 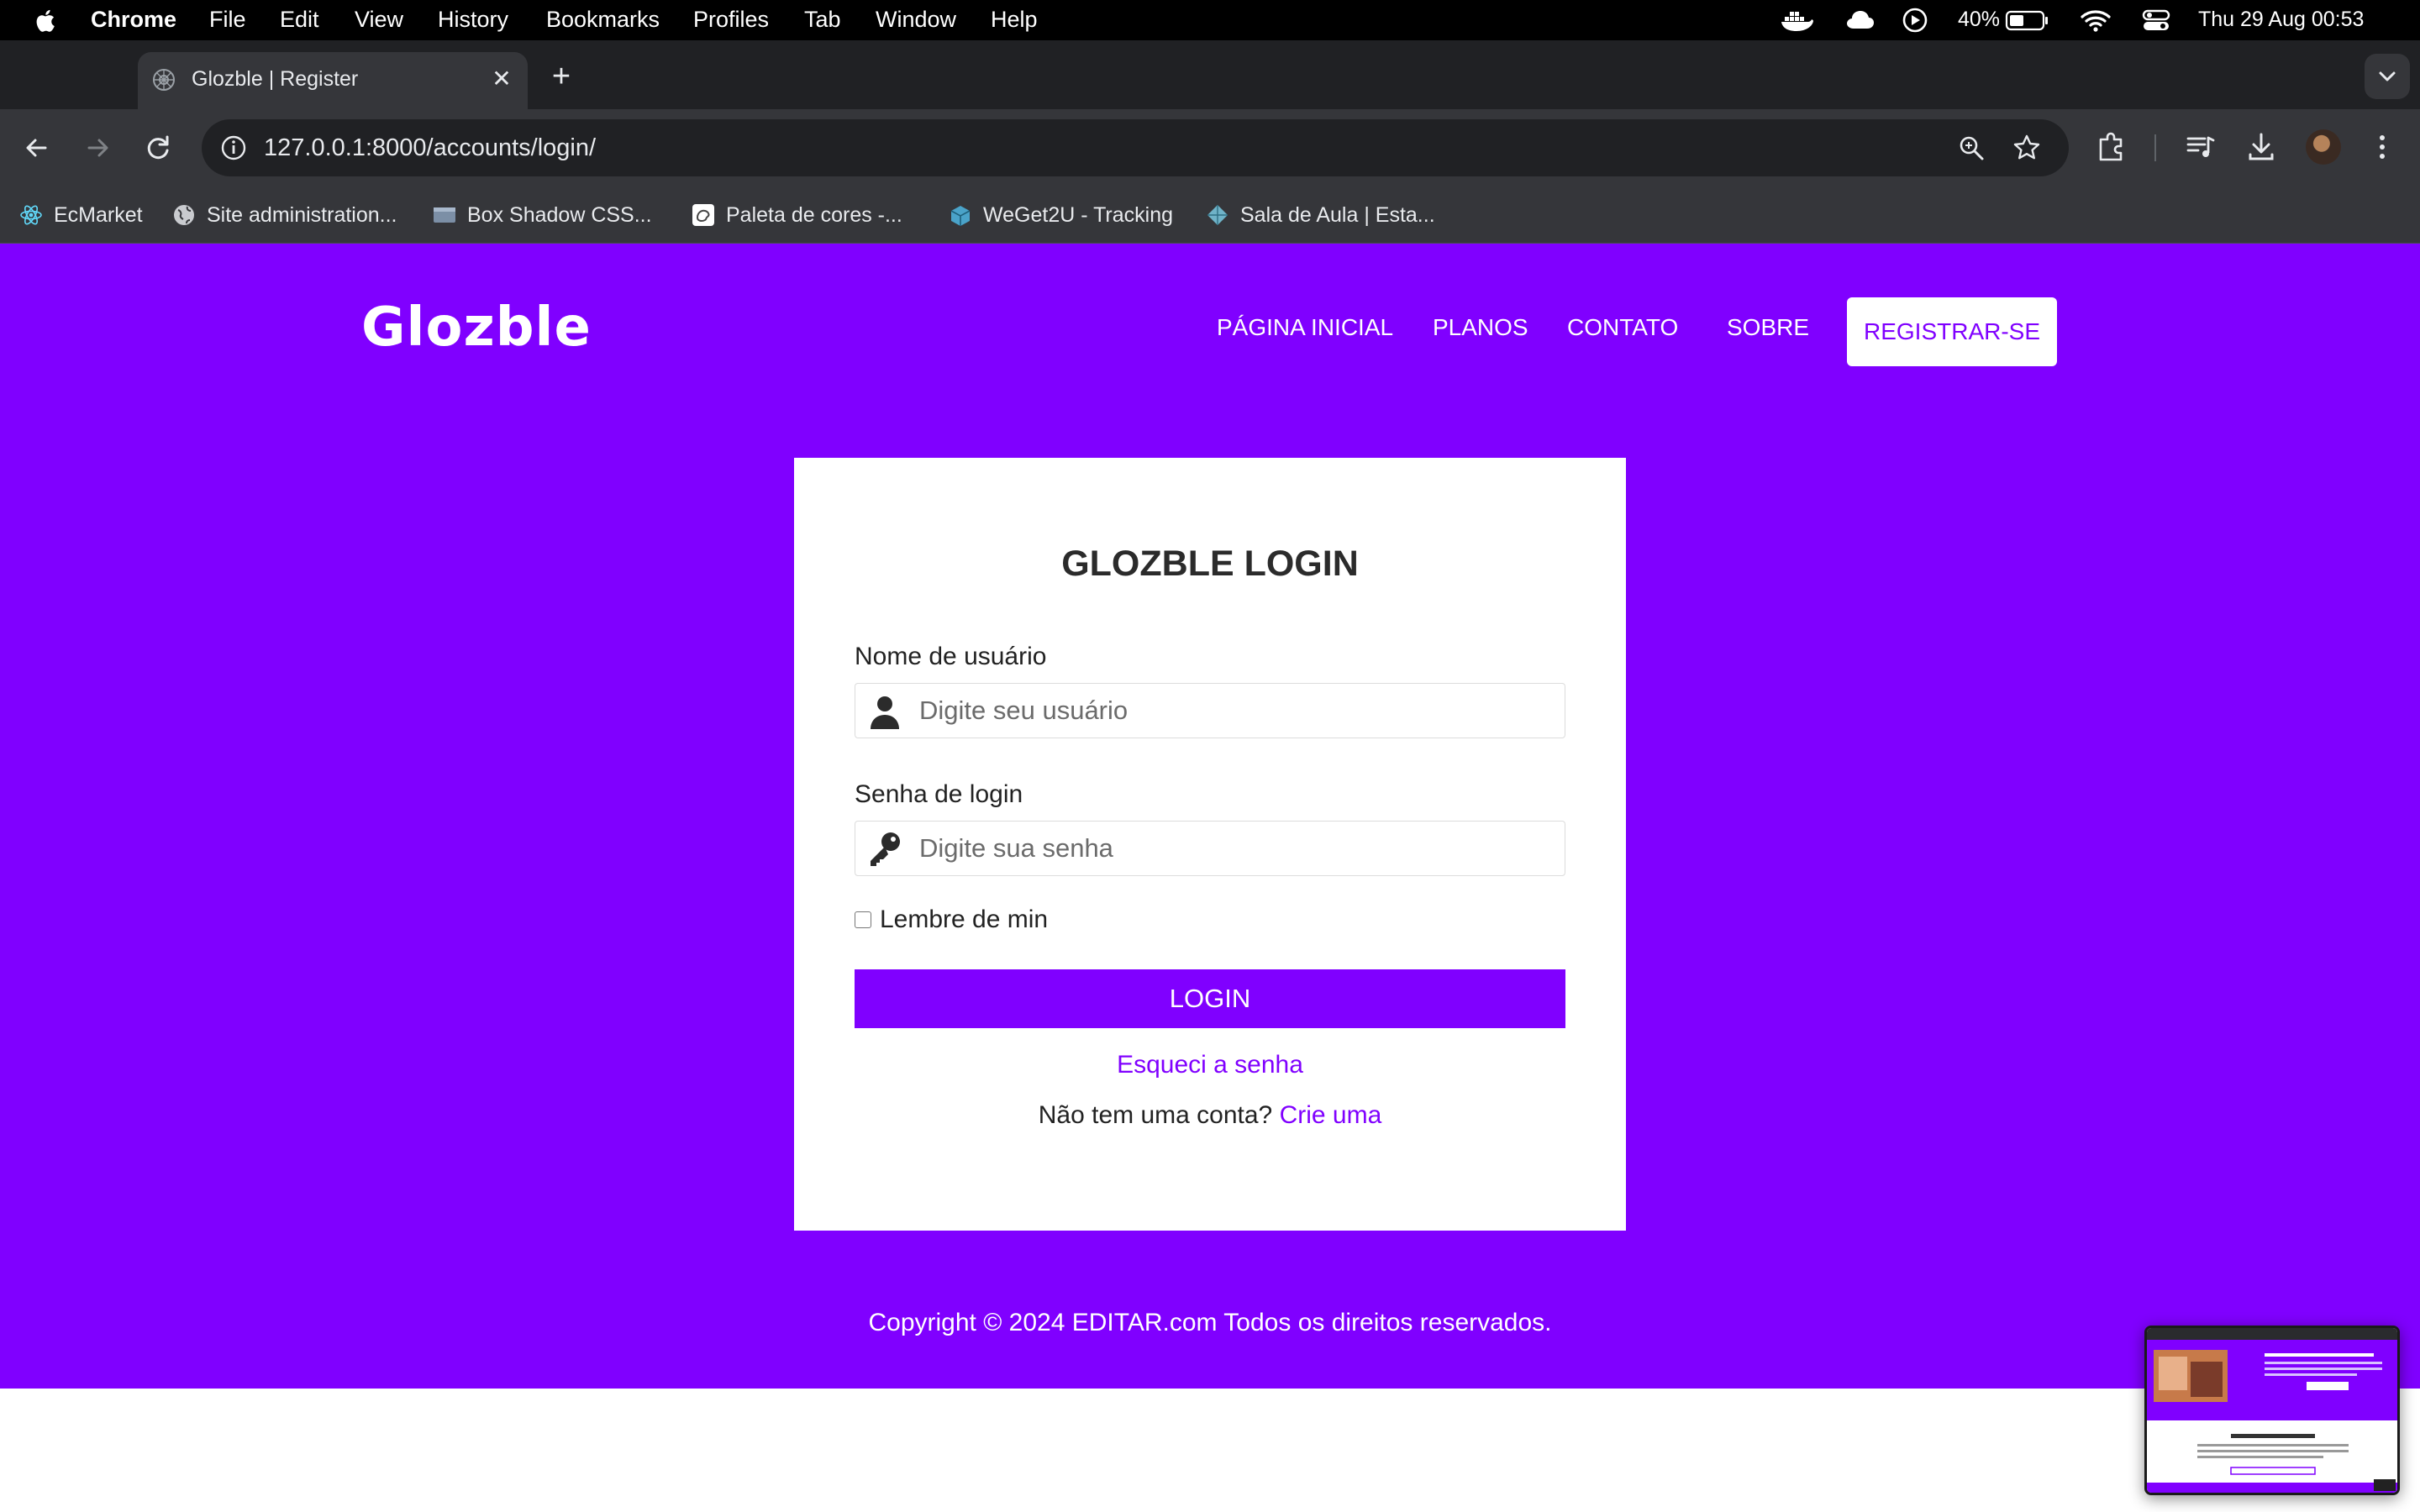 What do you see at coordinates (1210, 74) in the screenshot?
I see `tab-strip: Glozble | Register ✕ +` at bounding box center [1210, 74].